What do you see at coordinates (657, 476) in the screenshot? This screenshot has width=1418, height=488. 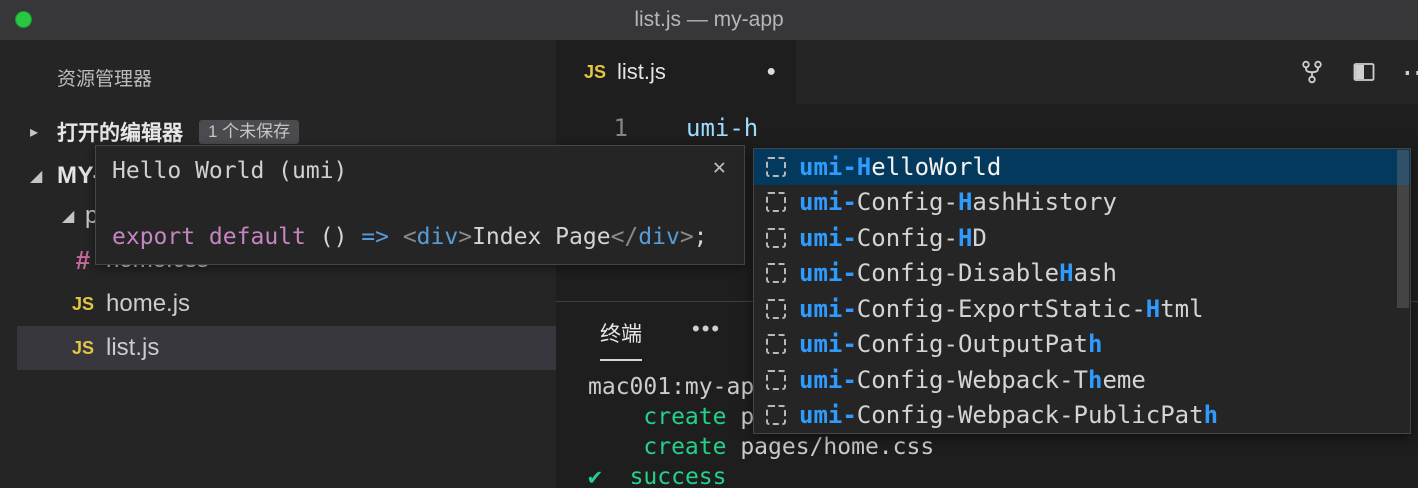 I see `terminal-line: ✔ success` at bounding box center [657, 476].